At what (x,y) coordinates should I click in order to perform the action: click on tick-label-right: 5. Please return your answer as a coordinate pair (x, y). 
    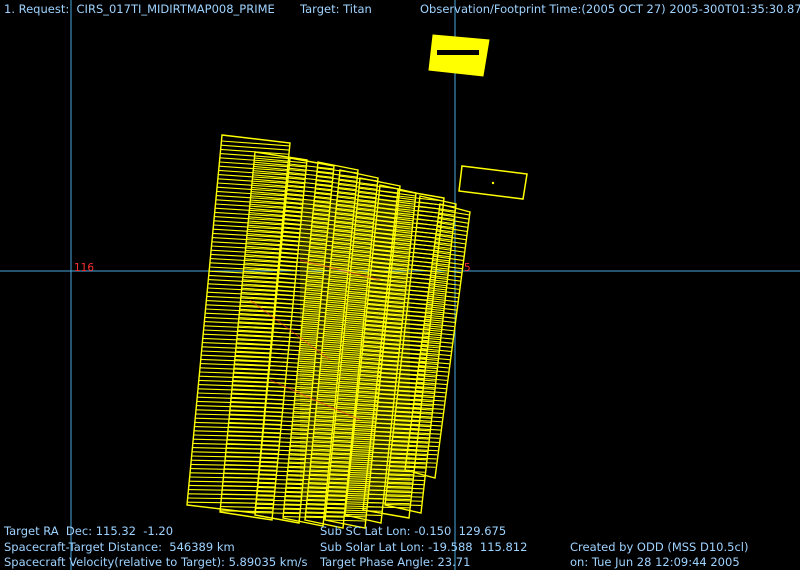
    Looking at the image, I should click on (467, 268).